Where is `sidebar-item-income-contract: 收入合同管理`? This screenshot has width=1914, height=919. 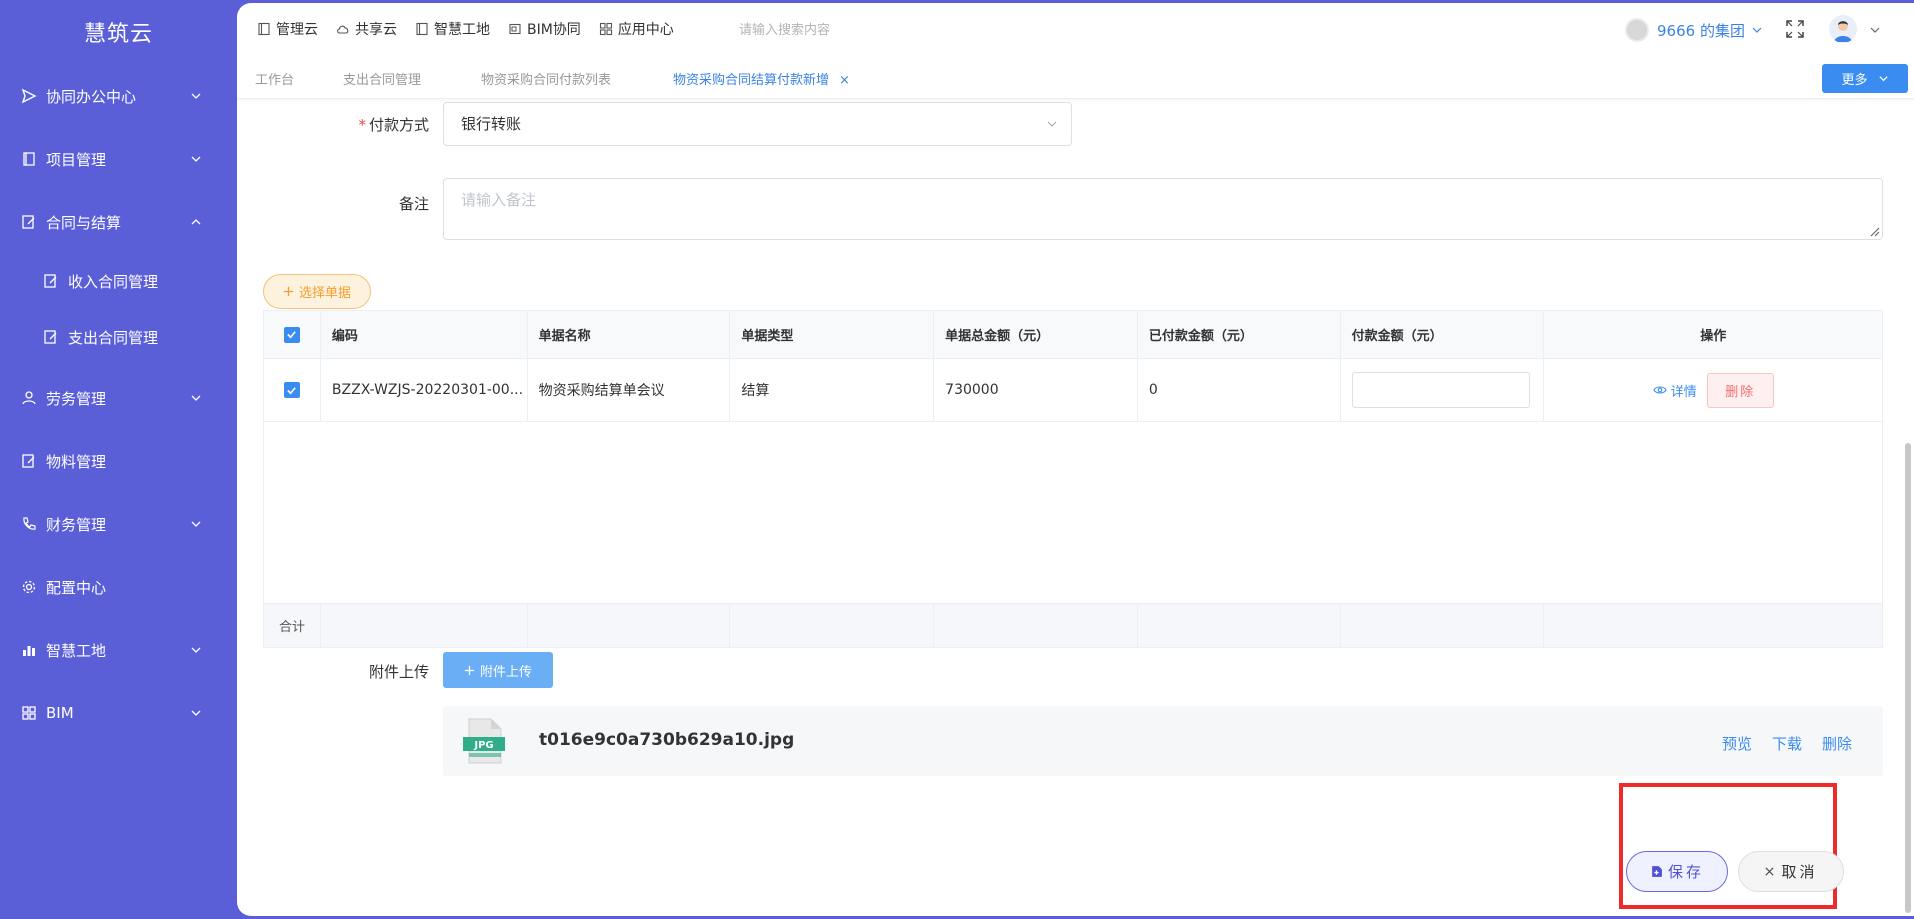
sidebar-item-income-contract: 收入合同管理 is located at coordinates (118, 281).